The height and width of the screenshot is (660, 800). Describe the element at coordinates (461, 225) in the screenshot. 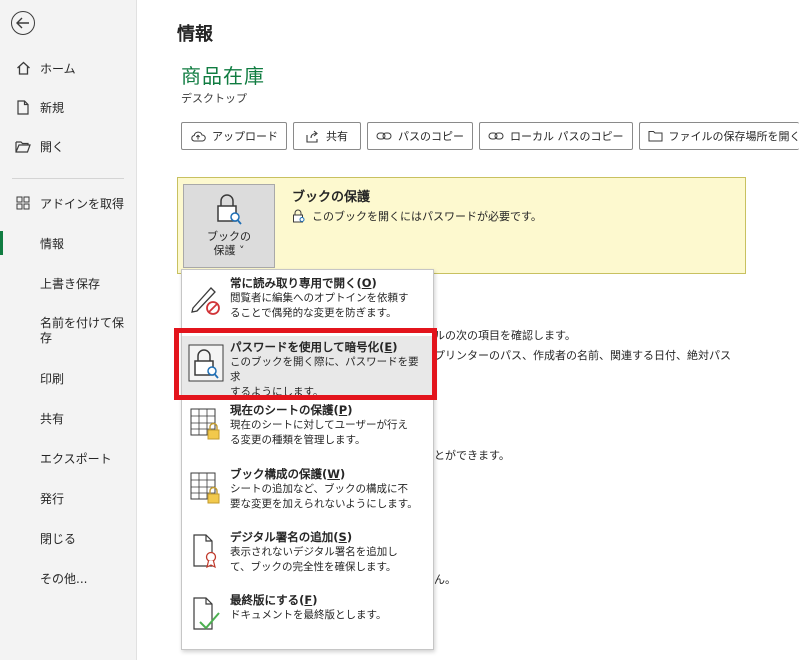

I see `protect-workbook-panel: ブックの 保護 ˅ ブックの保護 このブックを開くにはパスワードが必要です。` at that location.